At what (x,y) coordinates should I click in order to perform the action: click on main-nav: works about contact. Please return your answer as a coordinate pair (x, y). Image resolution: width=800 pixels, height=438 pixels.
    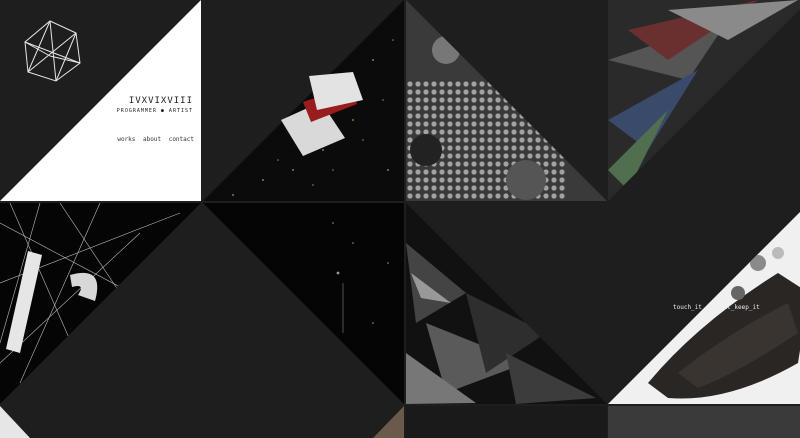
    Looking at the image, I should click on (153, 139).